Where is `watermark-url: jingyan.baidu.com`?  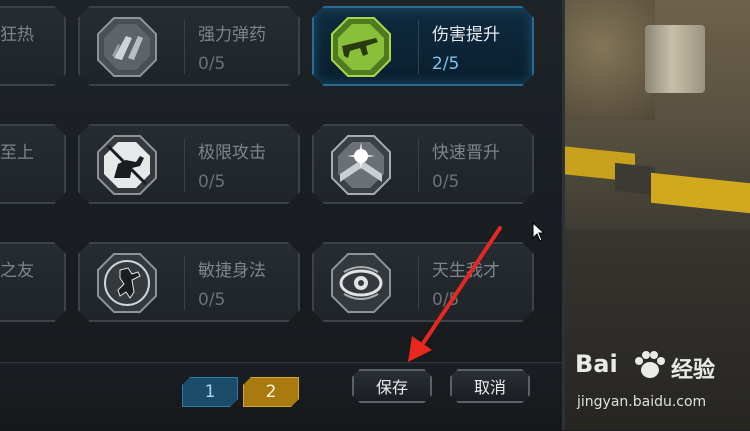
watermark-url: jingyan.baidu.com is located at coordinates (642, 402).